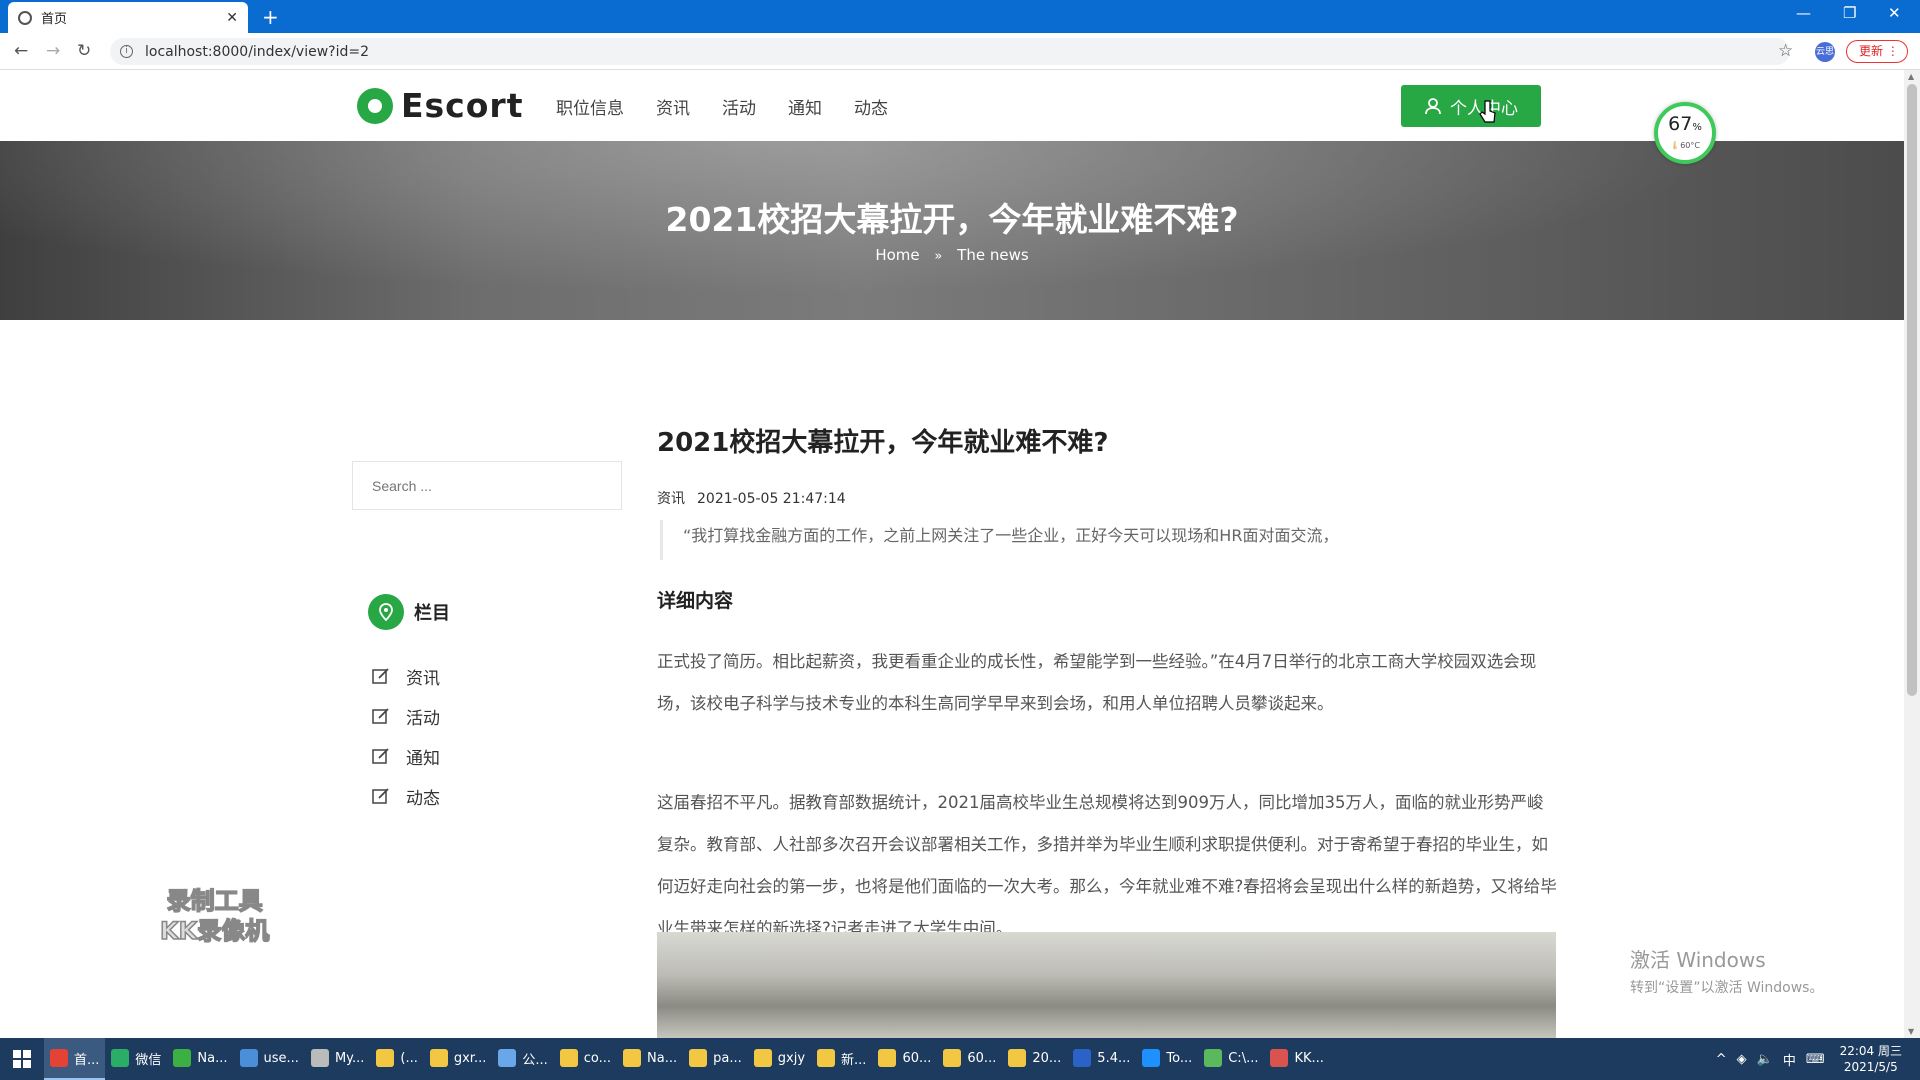 The image size is (1920, 1080). I want to click on breadcrumb-current: The news, so click(993, 255).